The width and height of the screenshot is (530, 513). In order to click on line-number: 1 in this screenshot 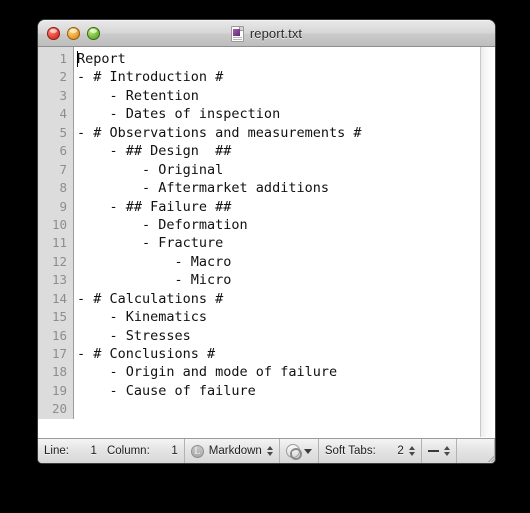, I will do `click(63, 58)`.